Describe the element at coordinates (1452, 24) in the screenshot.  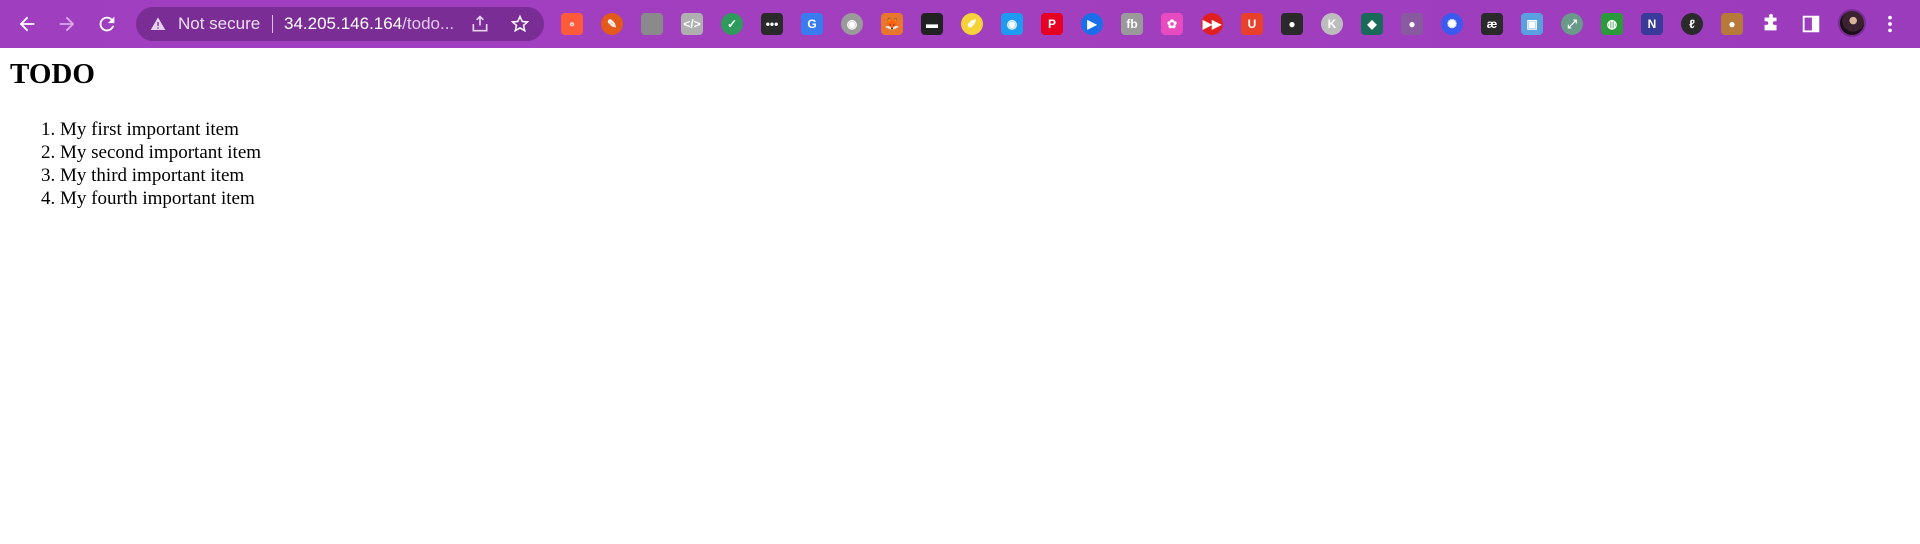
I see `blue-gear-ext-icon: ✺` at that location.